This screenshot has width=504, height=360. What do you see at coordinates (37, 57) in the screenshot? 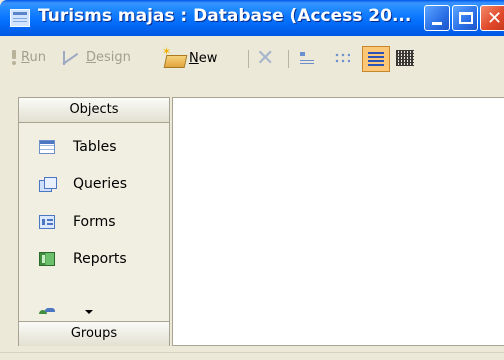
I see `run-label-rest: un` at bounding box center [37, 57].